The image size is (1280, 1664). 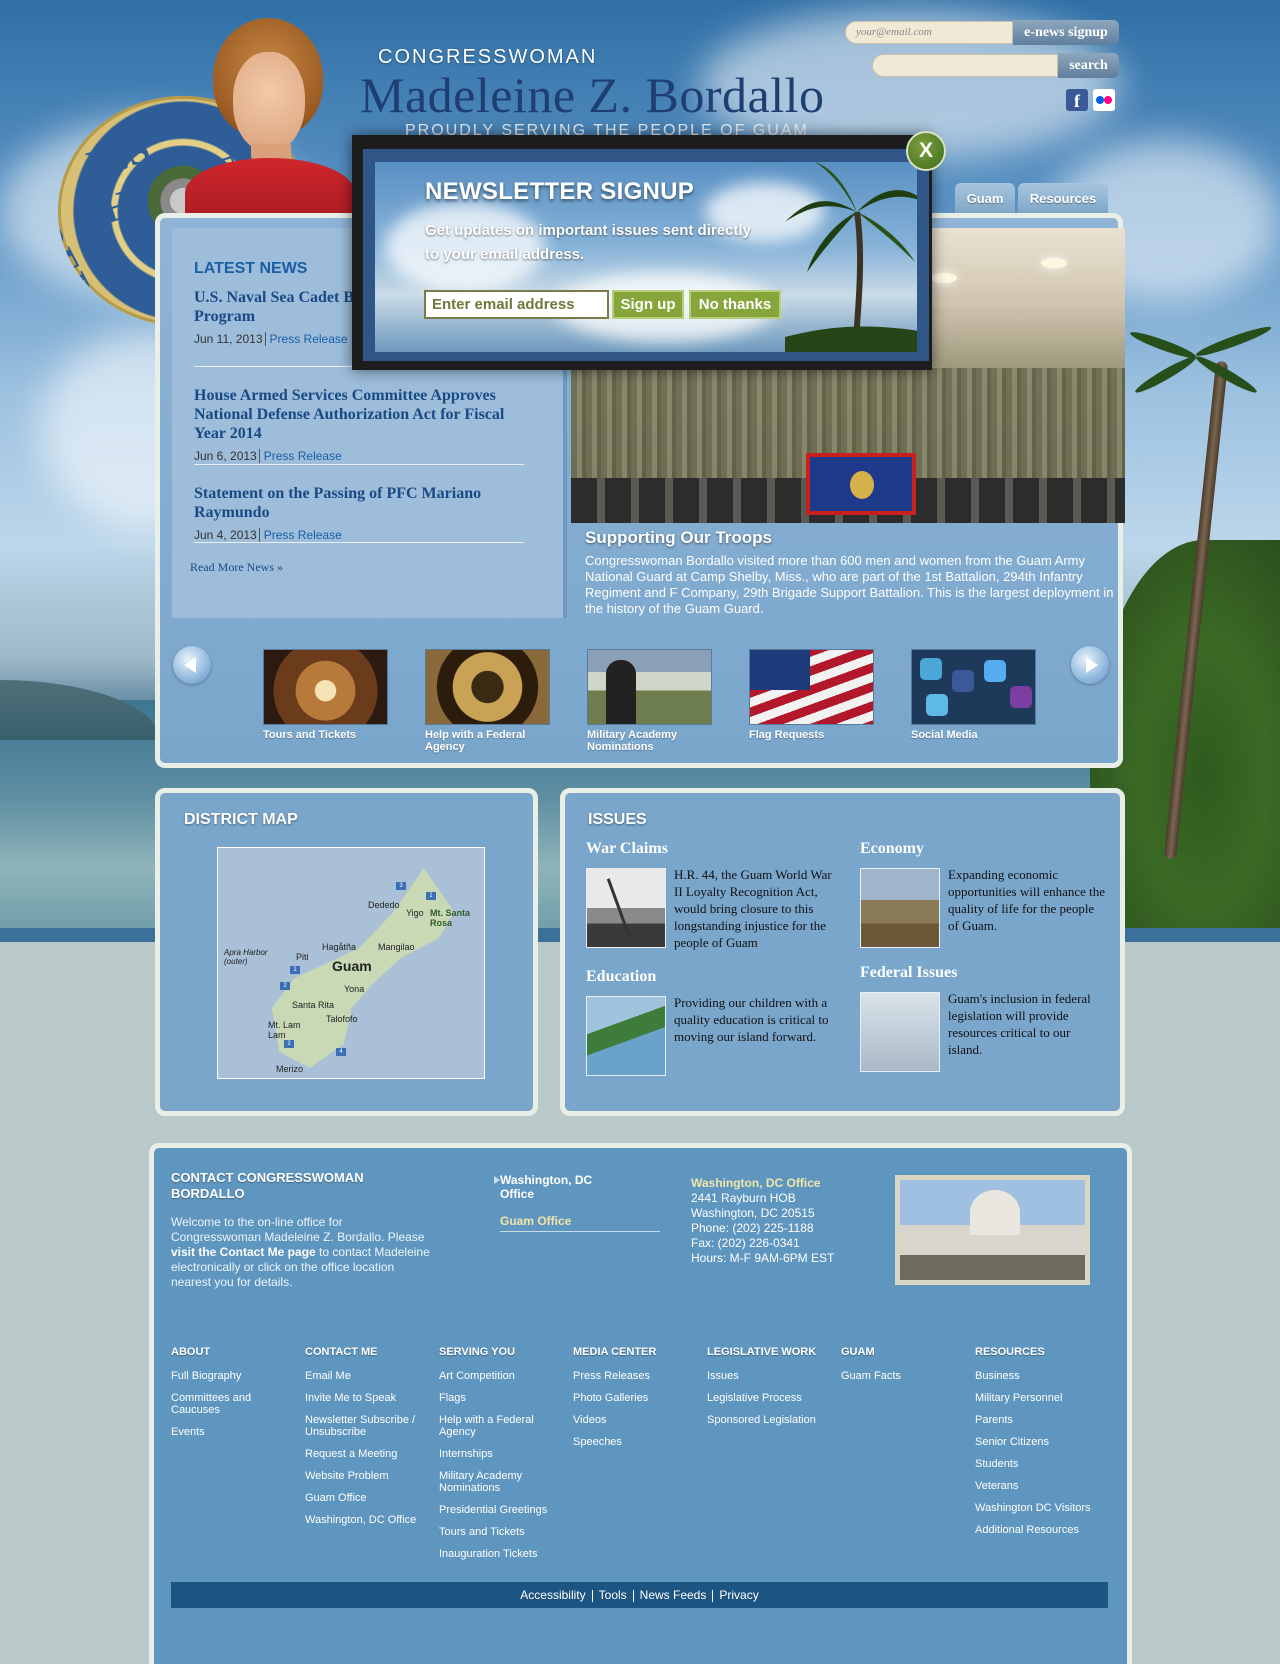 I want to click on footer-link: Parents, so click(x=1035, y=1420).